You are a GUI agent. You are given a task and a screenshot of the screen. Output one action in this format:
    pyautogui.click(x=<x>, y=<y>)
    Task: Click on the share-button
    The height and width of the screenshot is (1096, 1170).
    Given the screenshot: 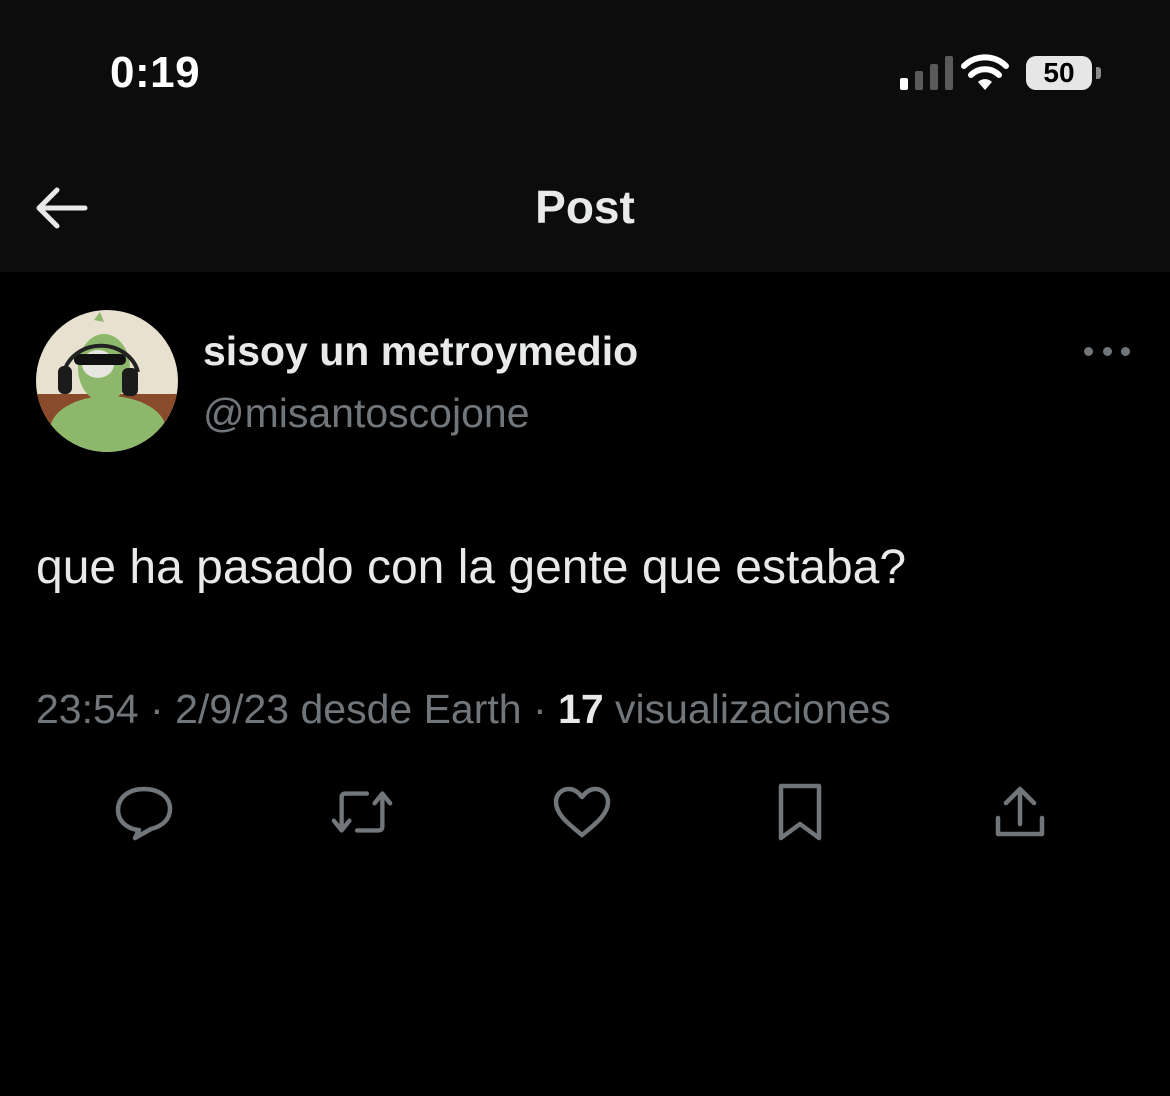 What is the action you would take?
    pyautogui.click(x=1020, y=812)
    